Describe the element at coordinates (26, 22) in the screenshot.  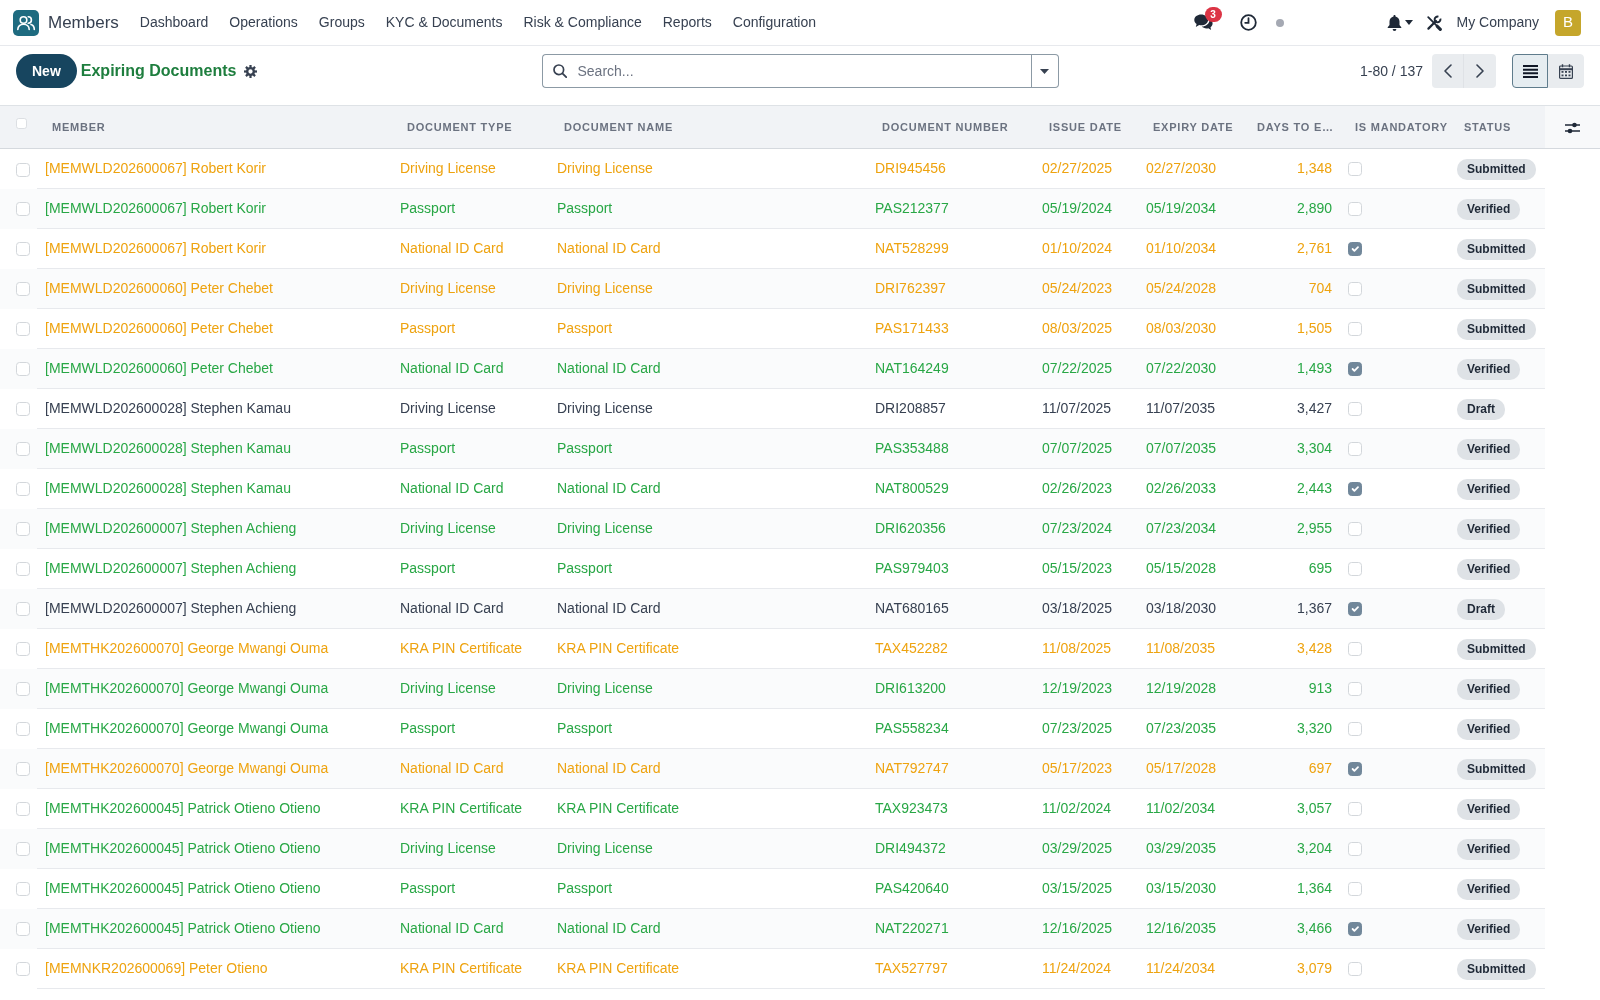
I see `people-icon` at that location.